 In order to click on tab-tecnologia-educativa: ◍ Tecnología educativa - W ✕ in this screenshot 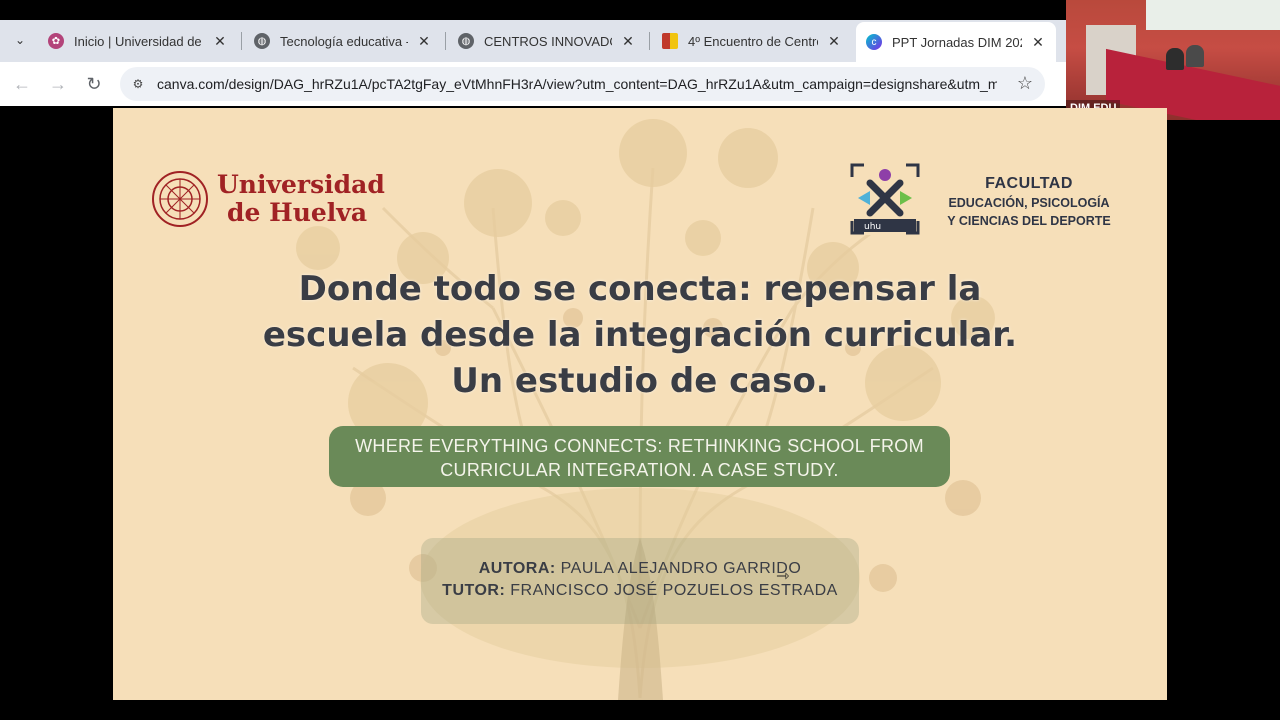, I will do `click(343, 41)`.